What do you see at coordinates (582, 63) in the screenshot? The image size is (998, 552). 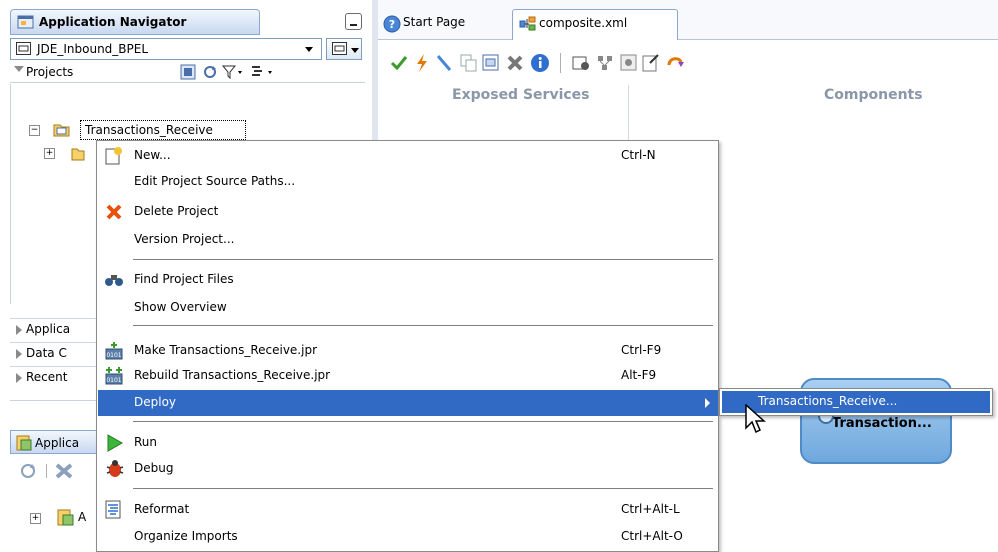 I see `test-icon` at bounding box center [582, 63].